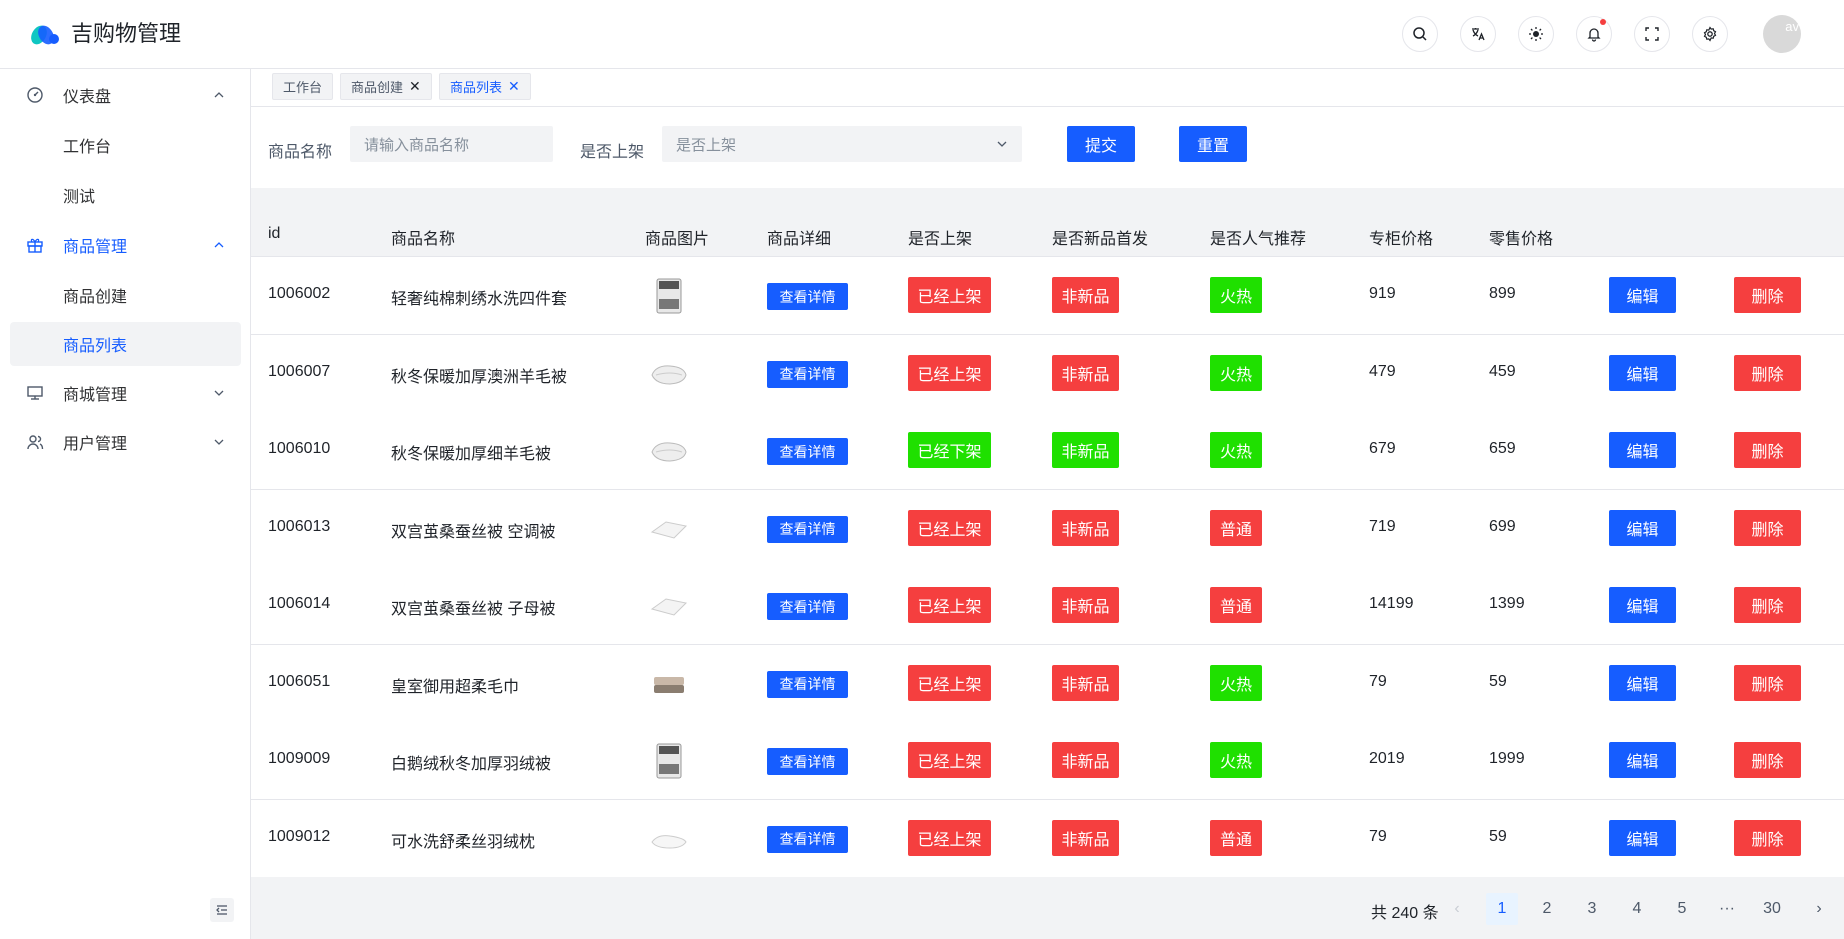 The width and height of the screenshot is (1844, 939). What do you see at coordinates (1727, 909) in the screenshot?
I see `pagination-ellipsis: ···` at bounding box center [1727, 909].